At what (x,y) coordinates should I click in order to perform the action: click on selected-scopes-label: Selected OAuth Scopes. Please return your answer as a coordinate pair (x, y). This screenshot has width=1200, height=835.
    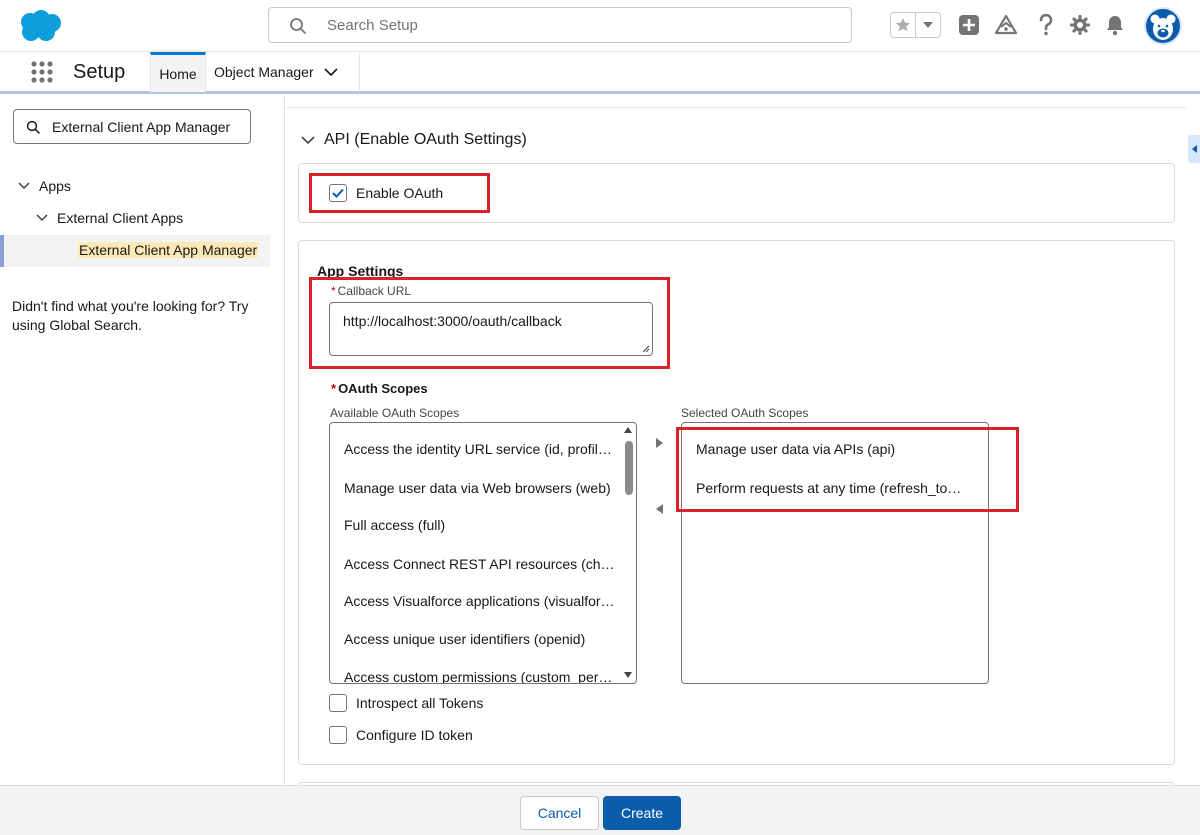
    Looking at the image, I should click on (745, 413).